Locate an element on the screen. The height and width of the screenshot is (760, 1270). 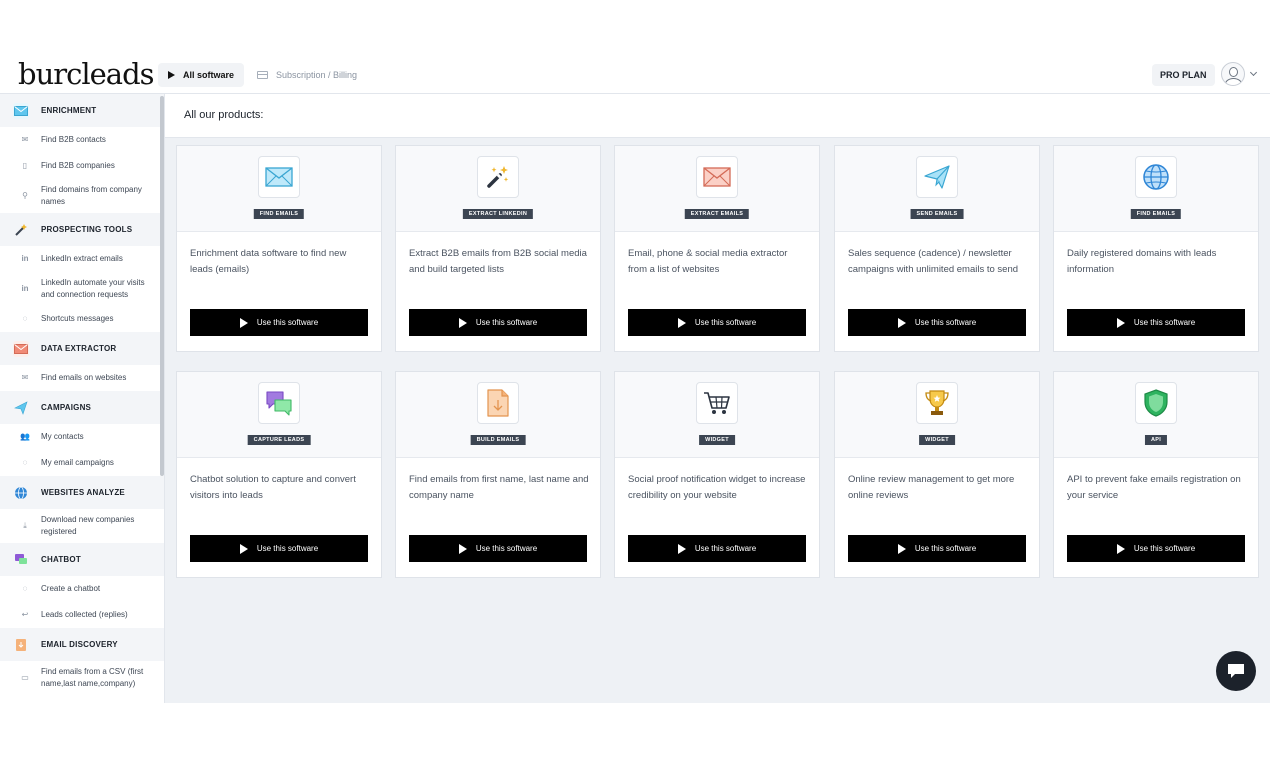
user-head is located at coordinates (1233, 72).